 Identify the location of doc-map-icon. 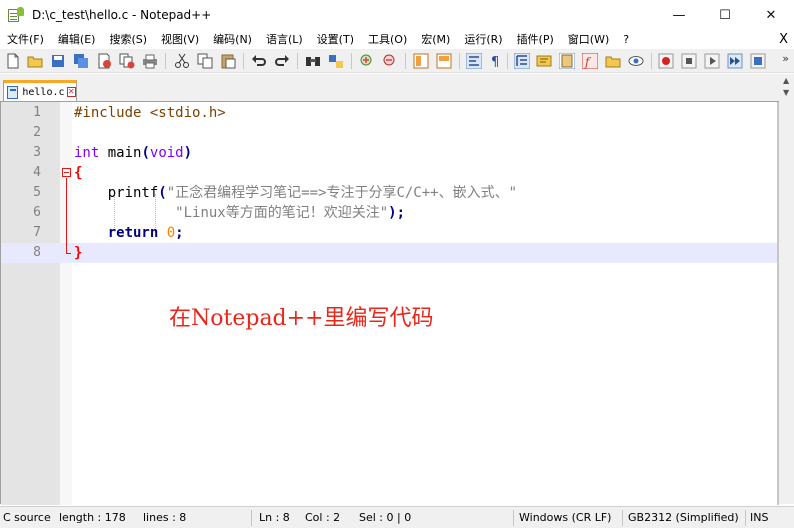
(567, 61).